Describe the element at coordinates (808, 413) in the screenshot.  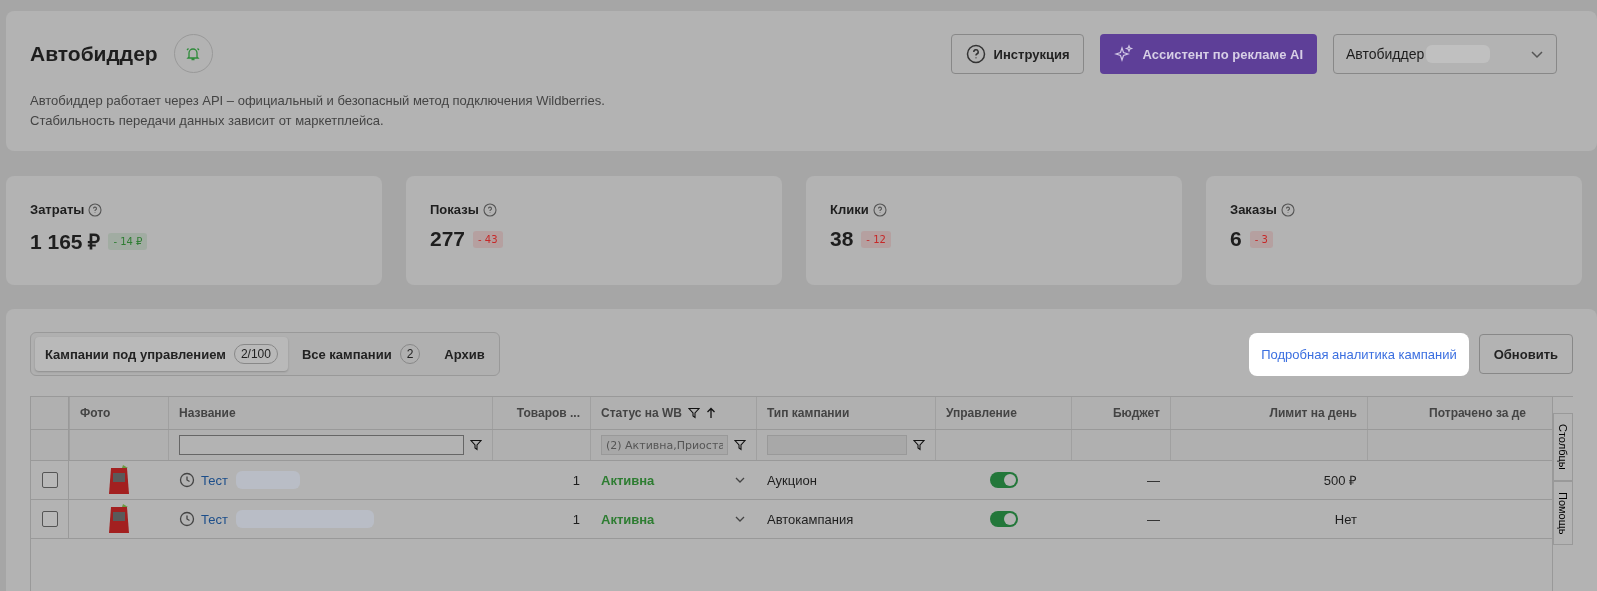
I see `column-header: Тип кампании` at that location.